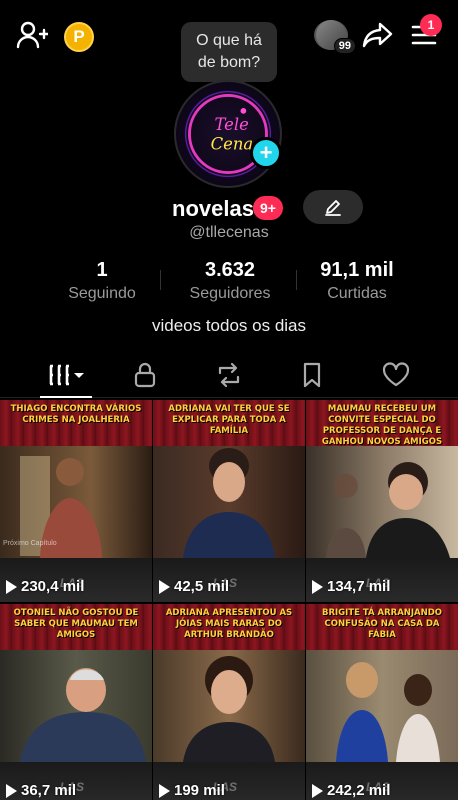 This screenshot has height=800, width=458. I want to click on repost-icon, so click(229, 375).